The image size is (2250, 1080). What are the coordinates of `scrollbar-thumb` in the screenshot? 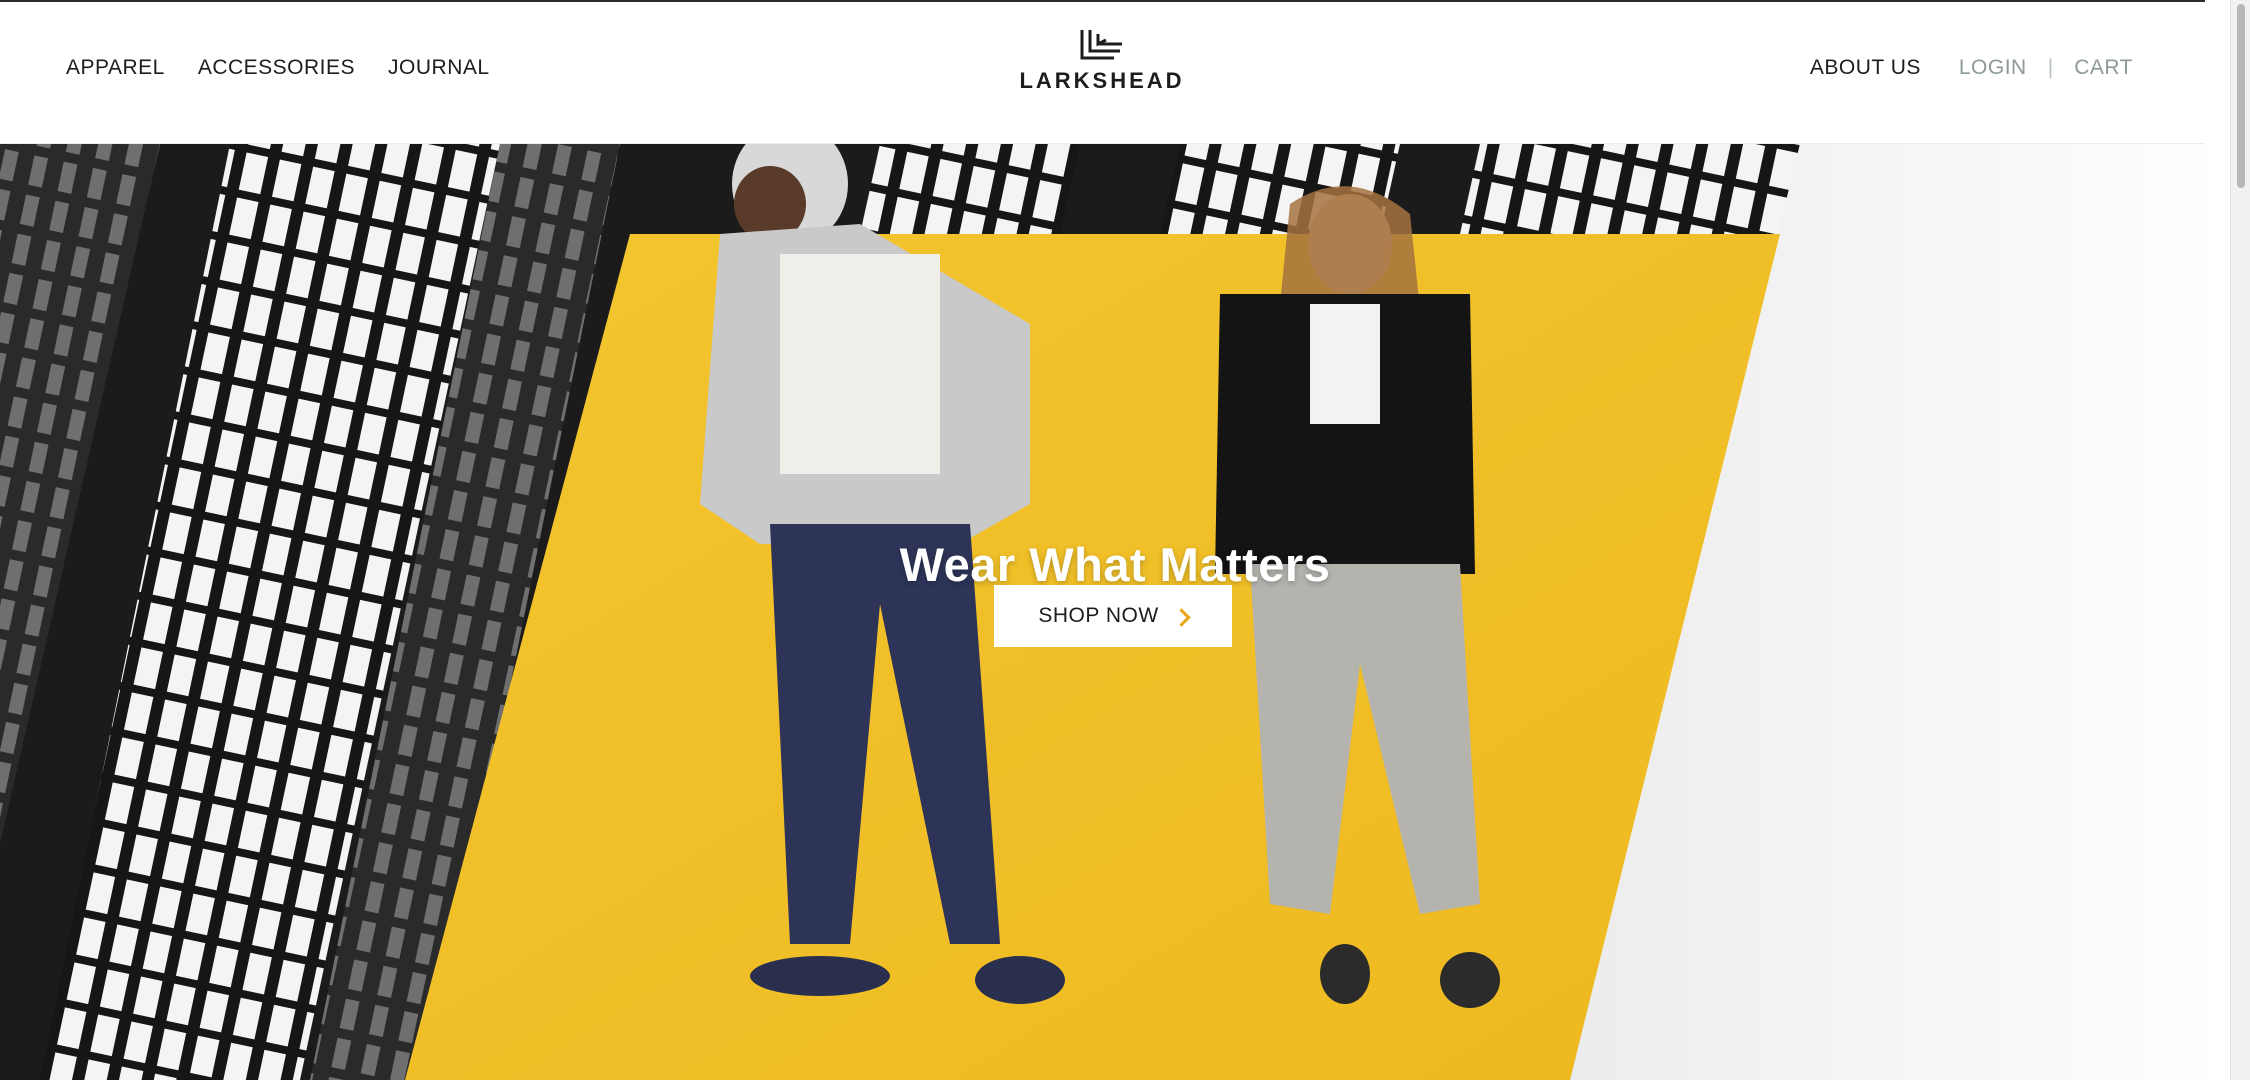 It's located at (2241, 96).